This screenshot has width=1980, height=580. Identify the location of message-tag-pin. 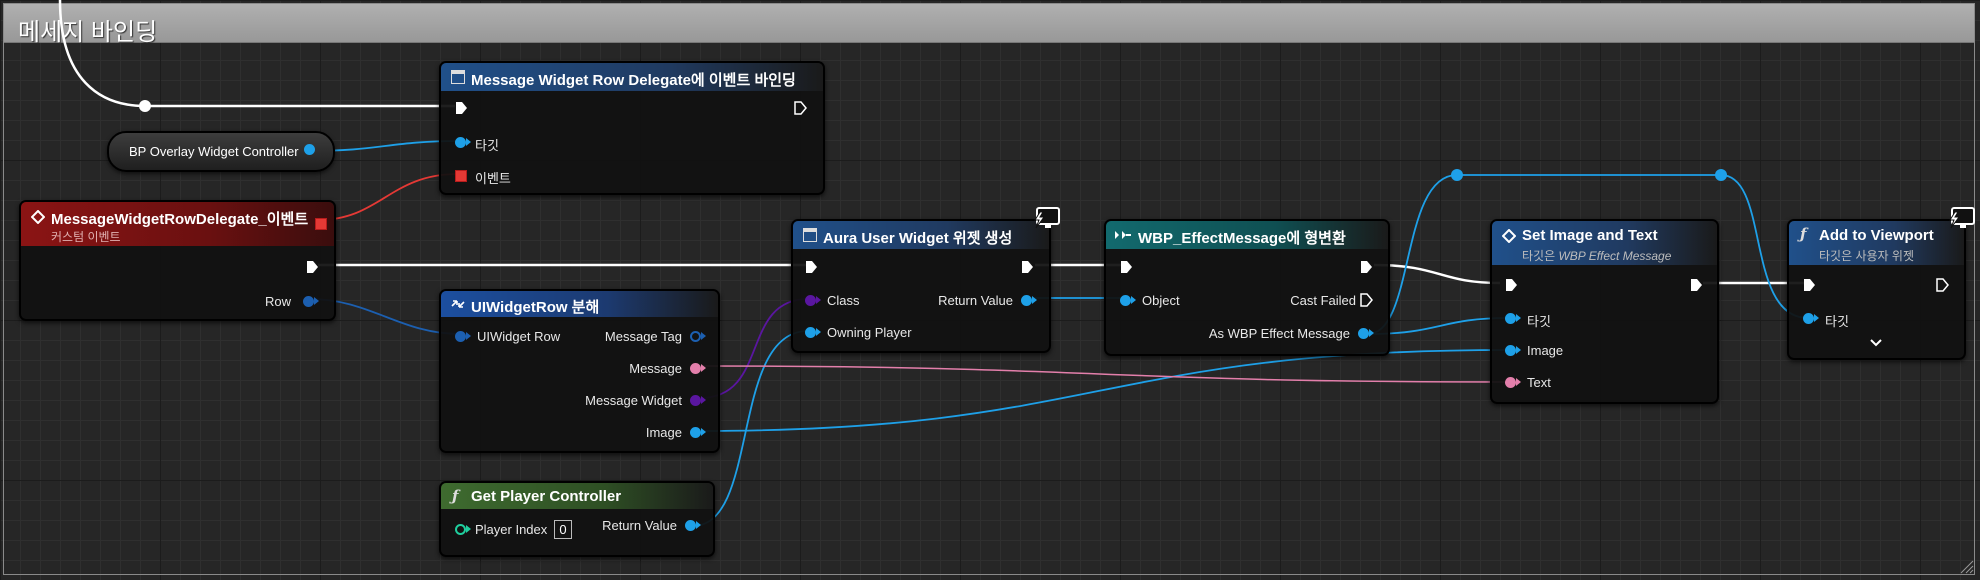
(695, 336).